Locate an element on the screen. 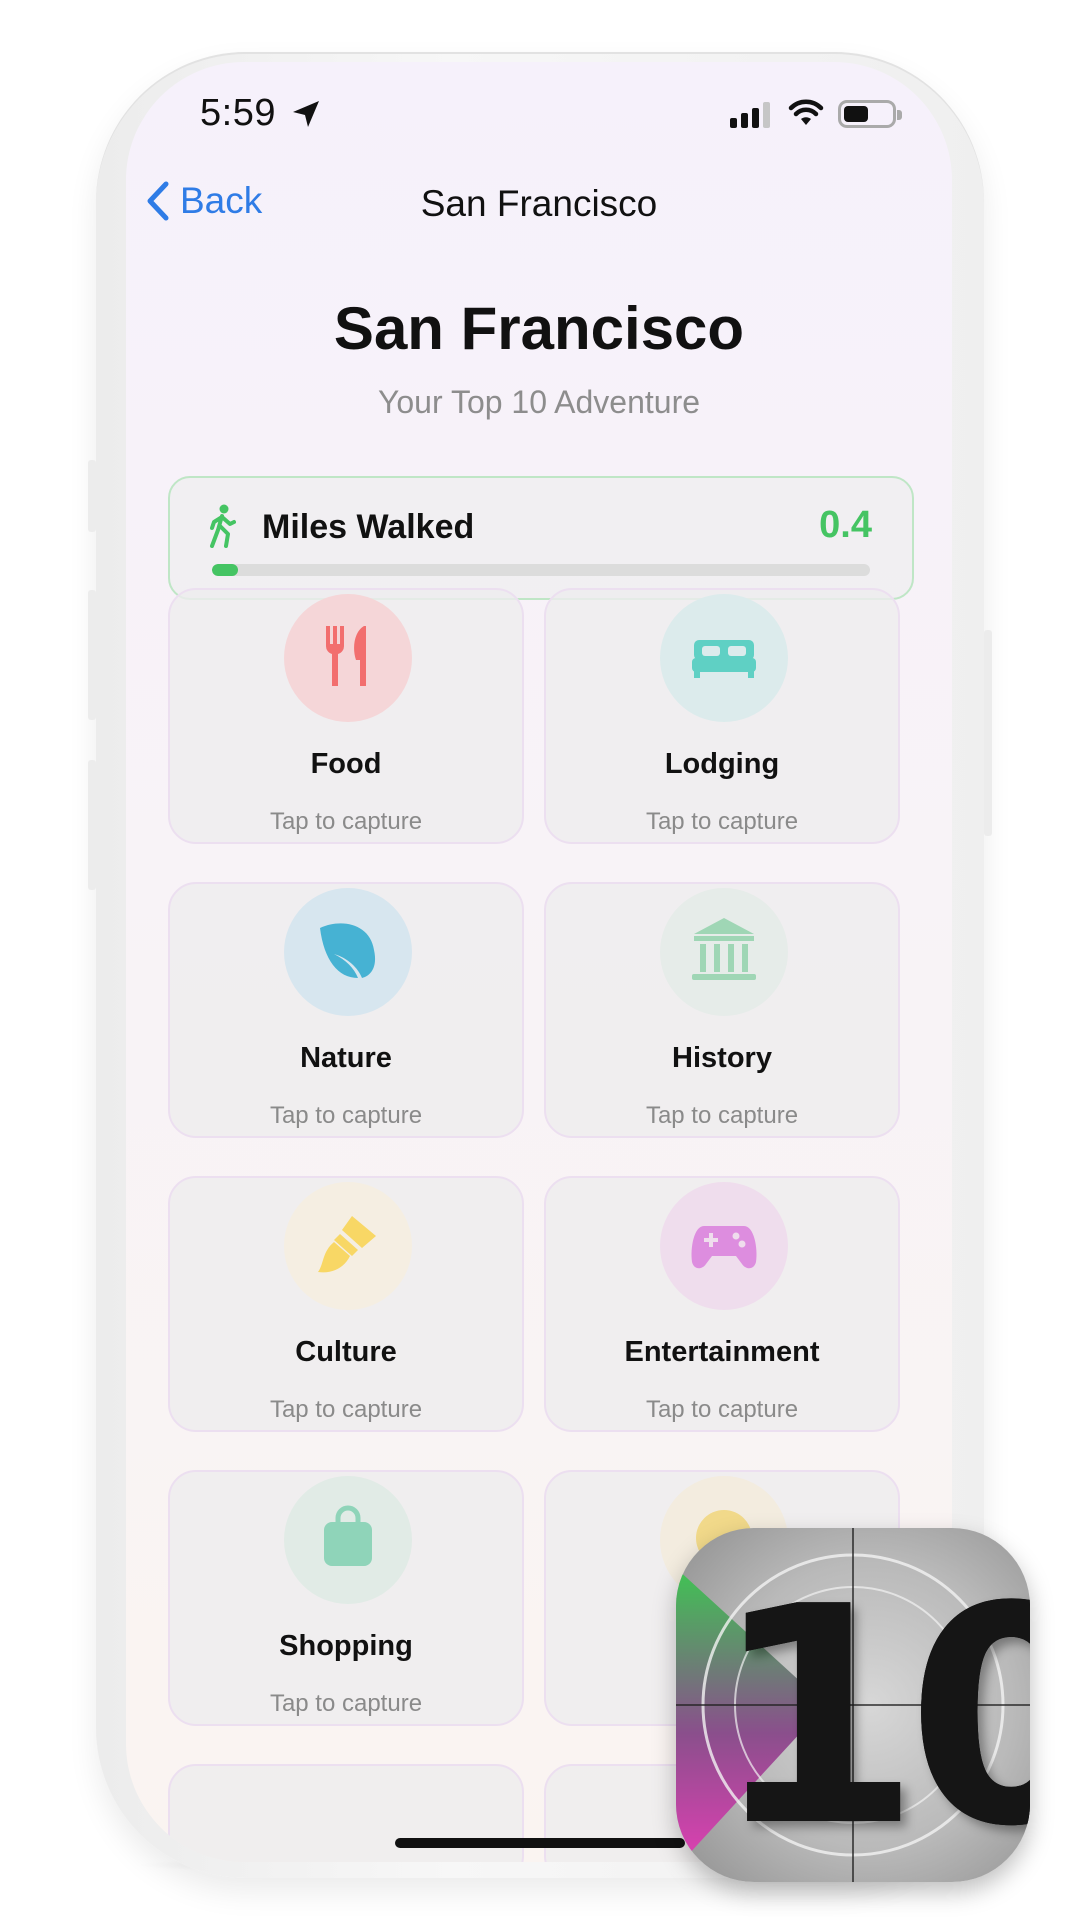  category-name: Entertainment is located at coordinates (722, 1352).